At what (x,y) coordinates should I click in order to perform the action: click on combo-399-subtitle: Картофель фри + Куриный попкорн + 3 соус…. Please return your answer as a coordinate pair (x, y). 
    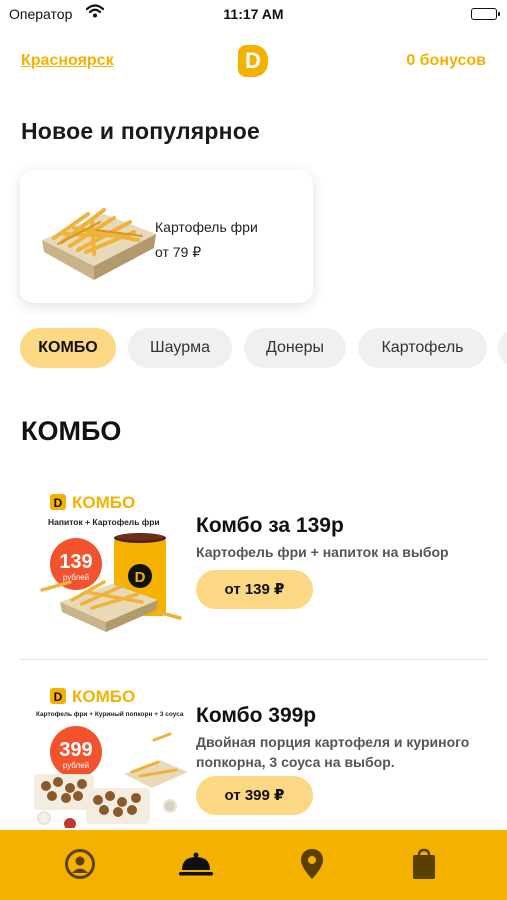
    Looking at the image, I should click on (110, 714).